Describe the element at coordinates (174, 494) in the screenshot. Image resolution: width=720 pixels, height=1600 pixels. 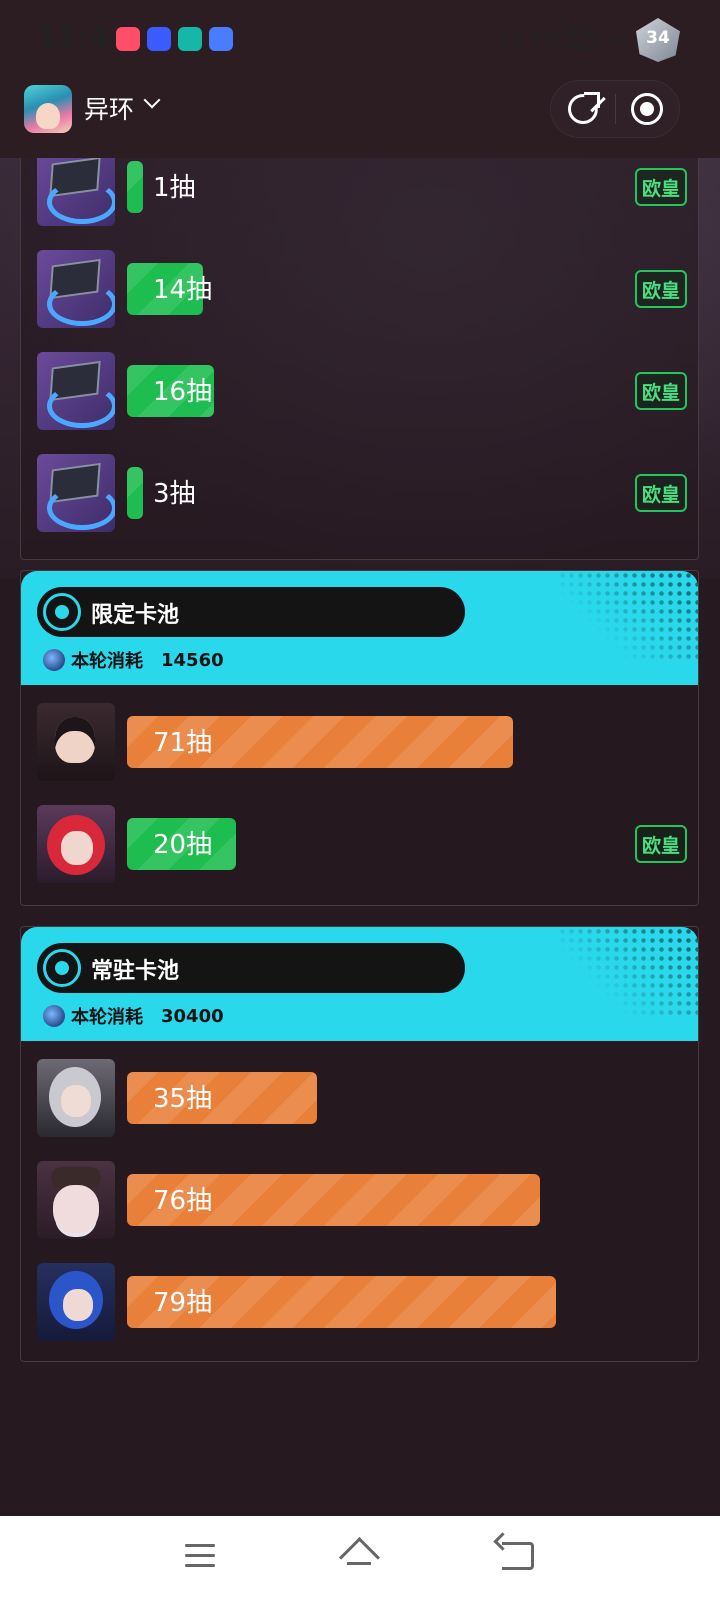
I see `pull-count: 3抽` at that location.